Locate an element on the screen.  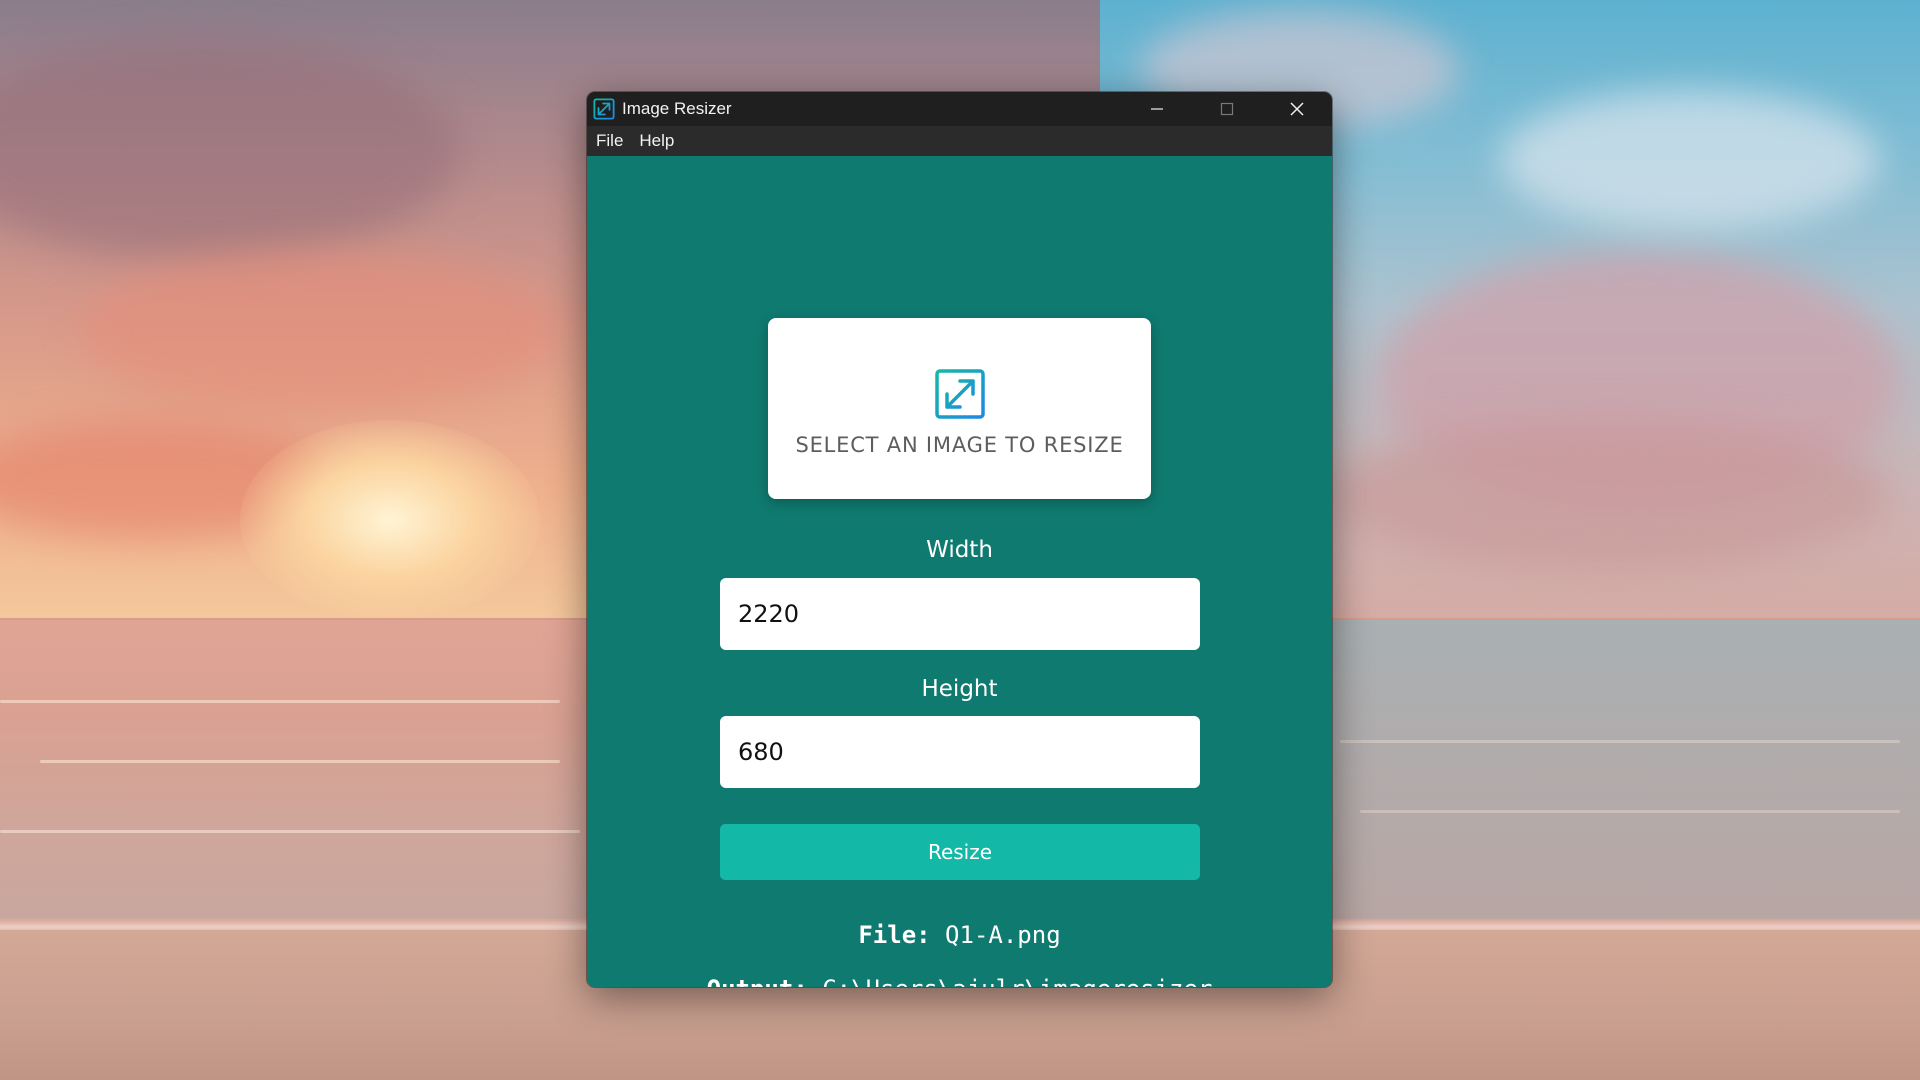
output-info: Output: C:\Users\ajulr\imageresizer is located at coordinates (959, 981).